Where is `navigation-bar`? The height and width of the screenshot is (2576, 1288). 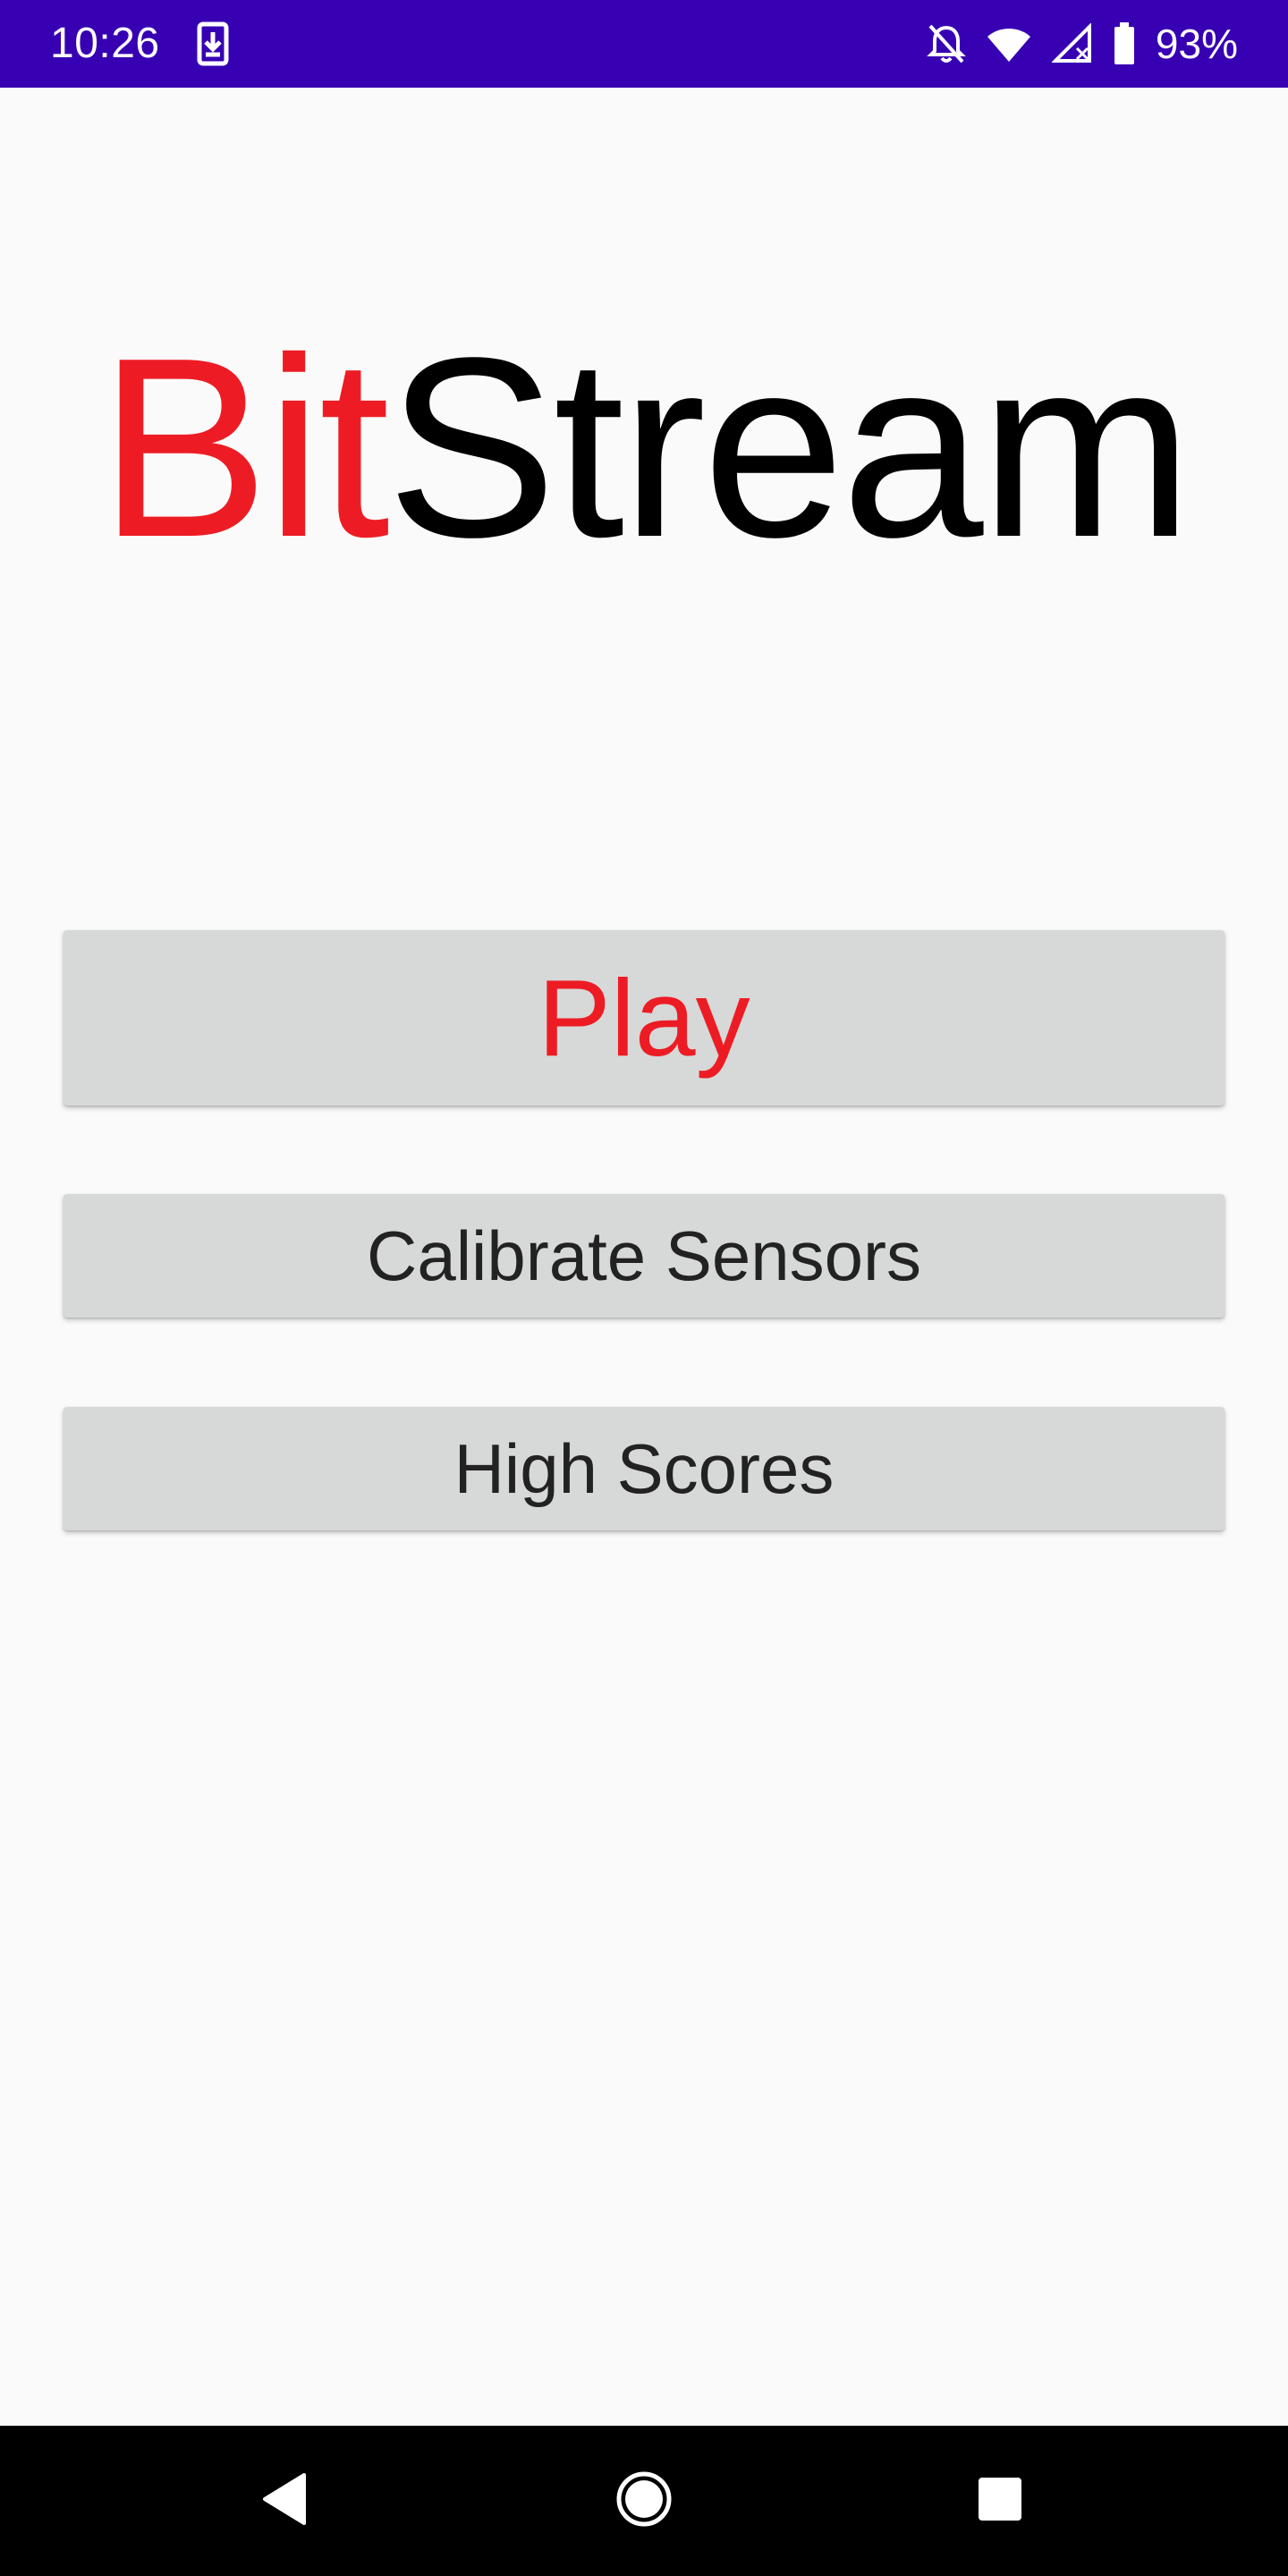 navigation-bar is located at coordinates (644, 2501).